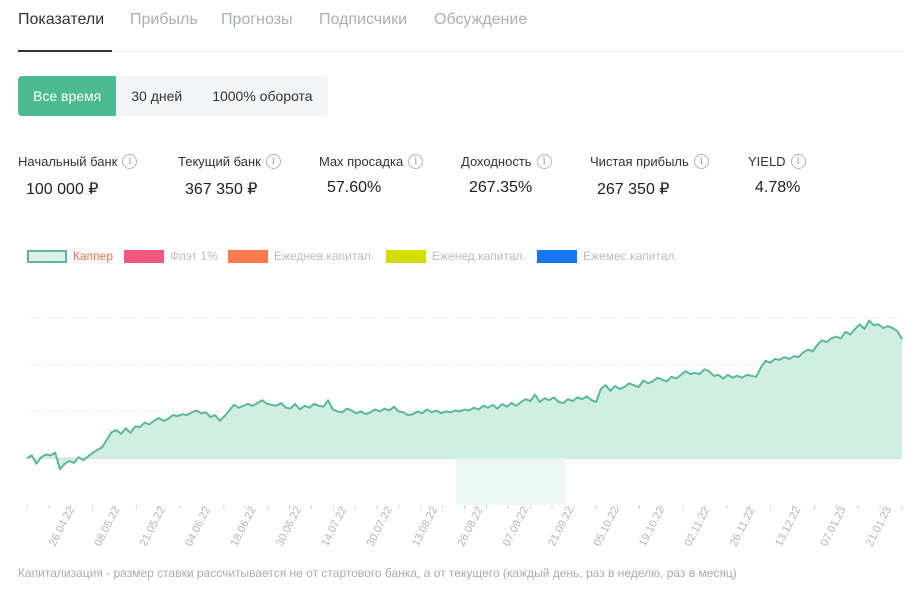  What do you see at coordinates (107, 527) in the screenshot?
I see `x-tick-label: 08.05.22` at bounding box center [107, 527].